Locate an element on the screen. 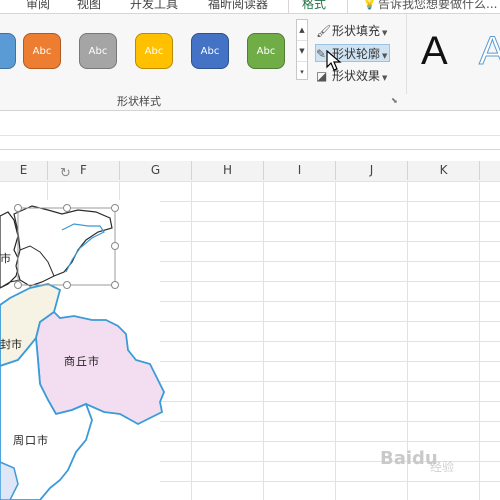  map-label-kaifeng: 封市 is located at coordinates (11, 344).